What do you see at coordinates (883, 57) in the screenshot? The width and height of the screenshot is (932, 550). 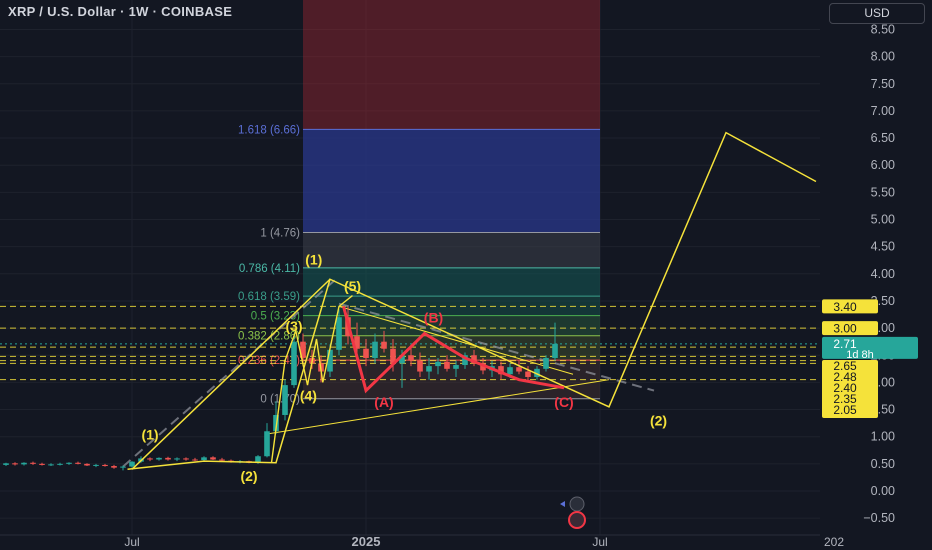 I see `y-tick-label: 8.00` at bounding box center [883, 57].